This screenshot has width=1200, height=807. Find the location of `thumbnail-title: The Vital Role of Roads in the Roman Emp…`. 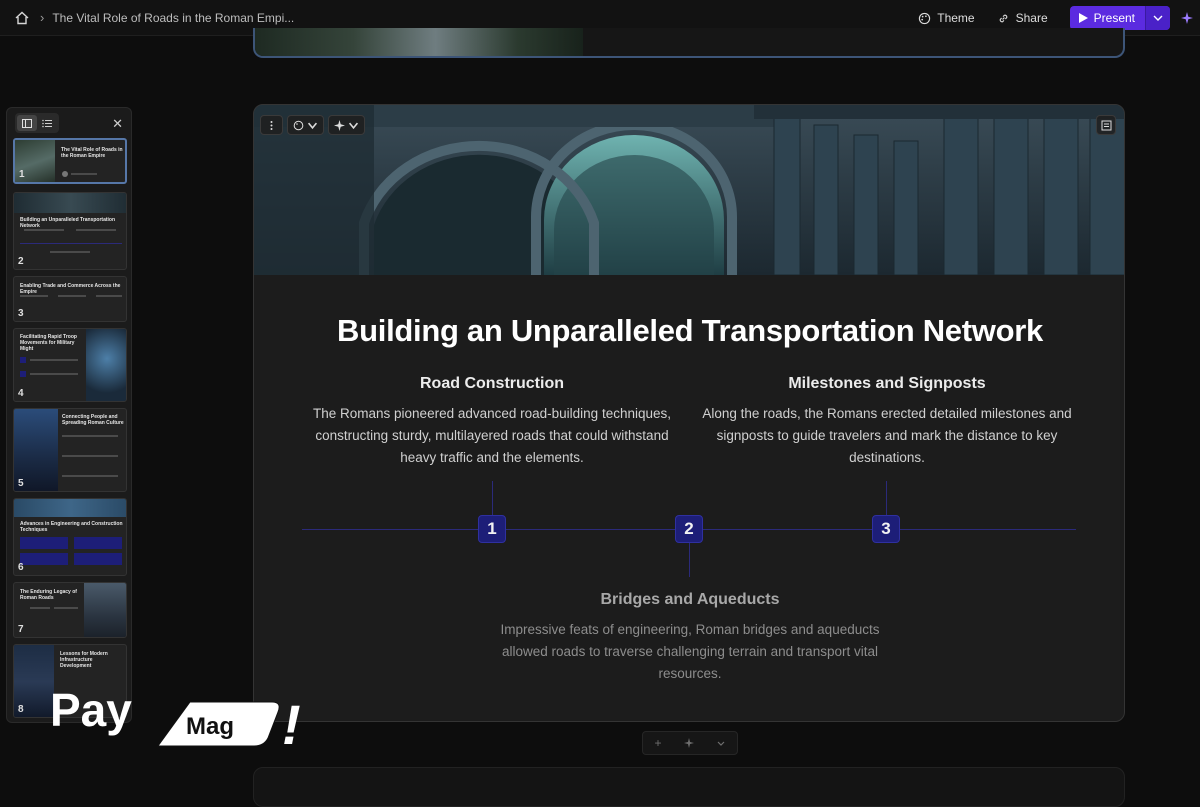

thumbnail-title: The Vital Role of Roads in the Roman Emp… is located at coordinates (92, 153).